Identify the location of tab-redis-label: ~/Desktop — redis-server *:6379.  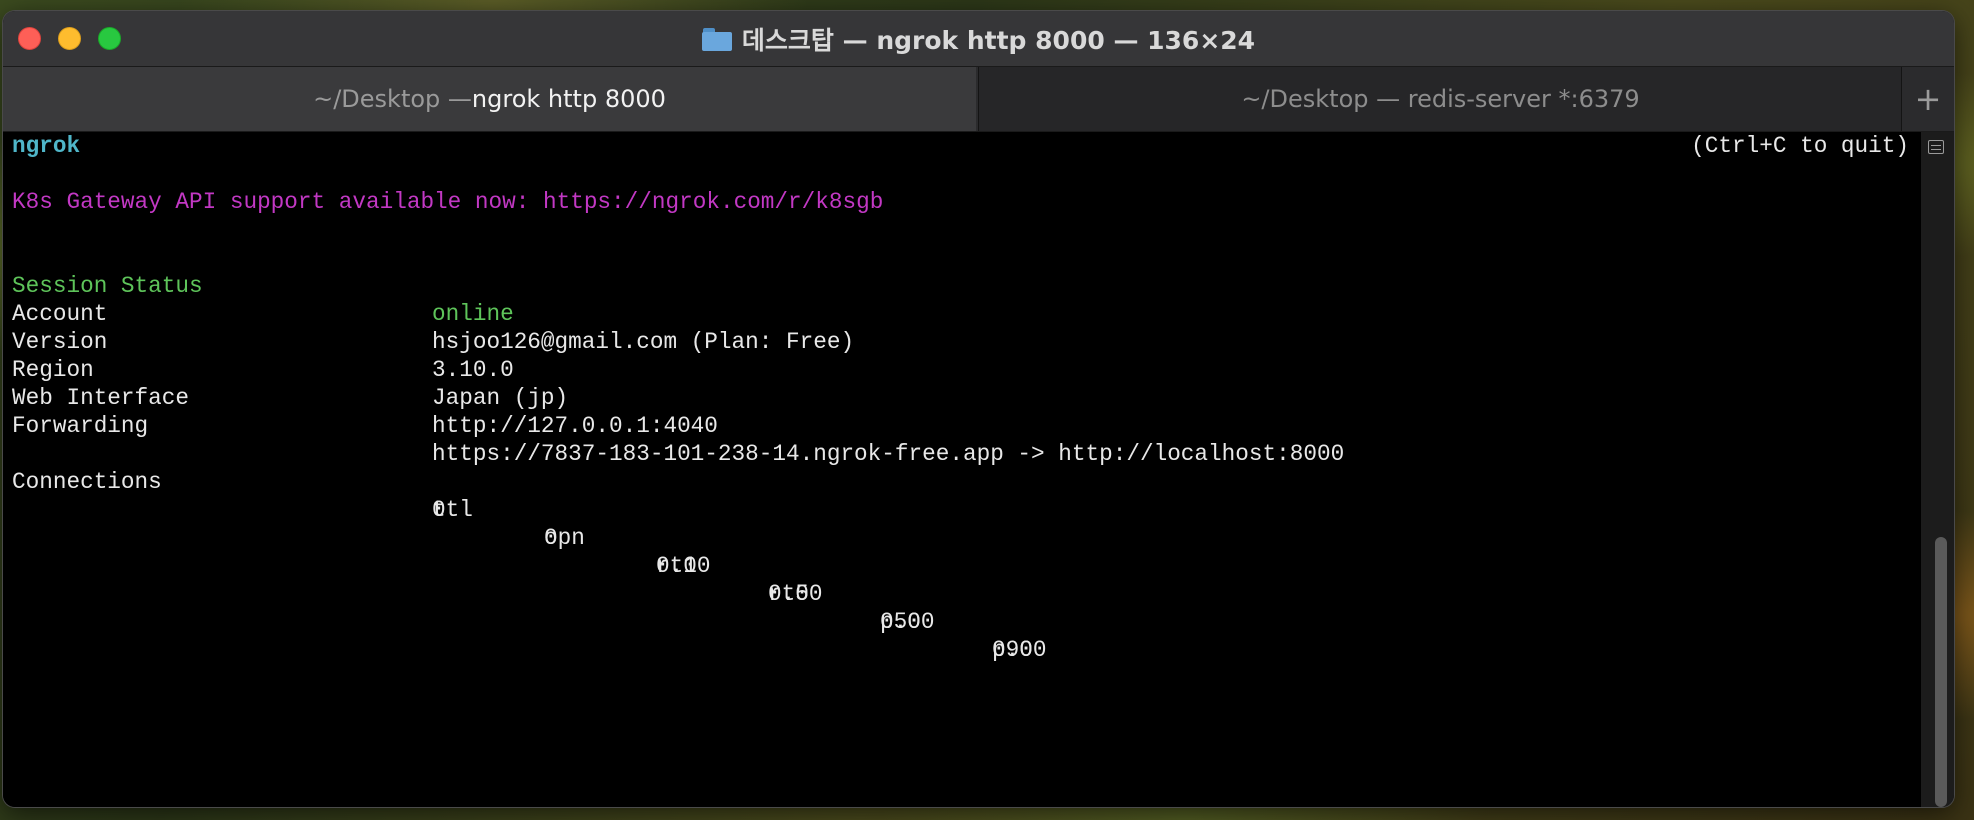
(1440, 99).